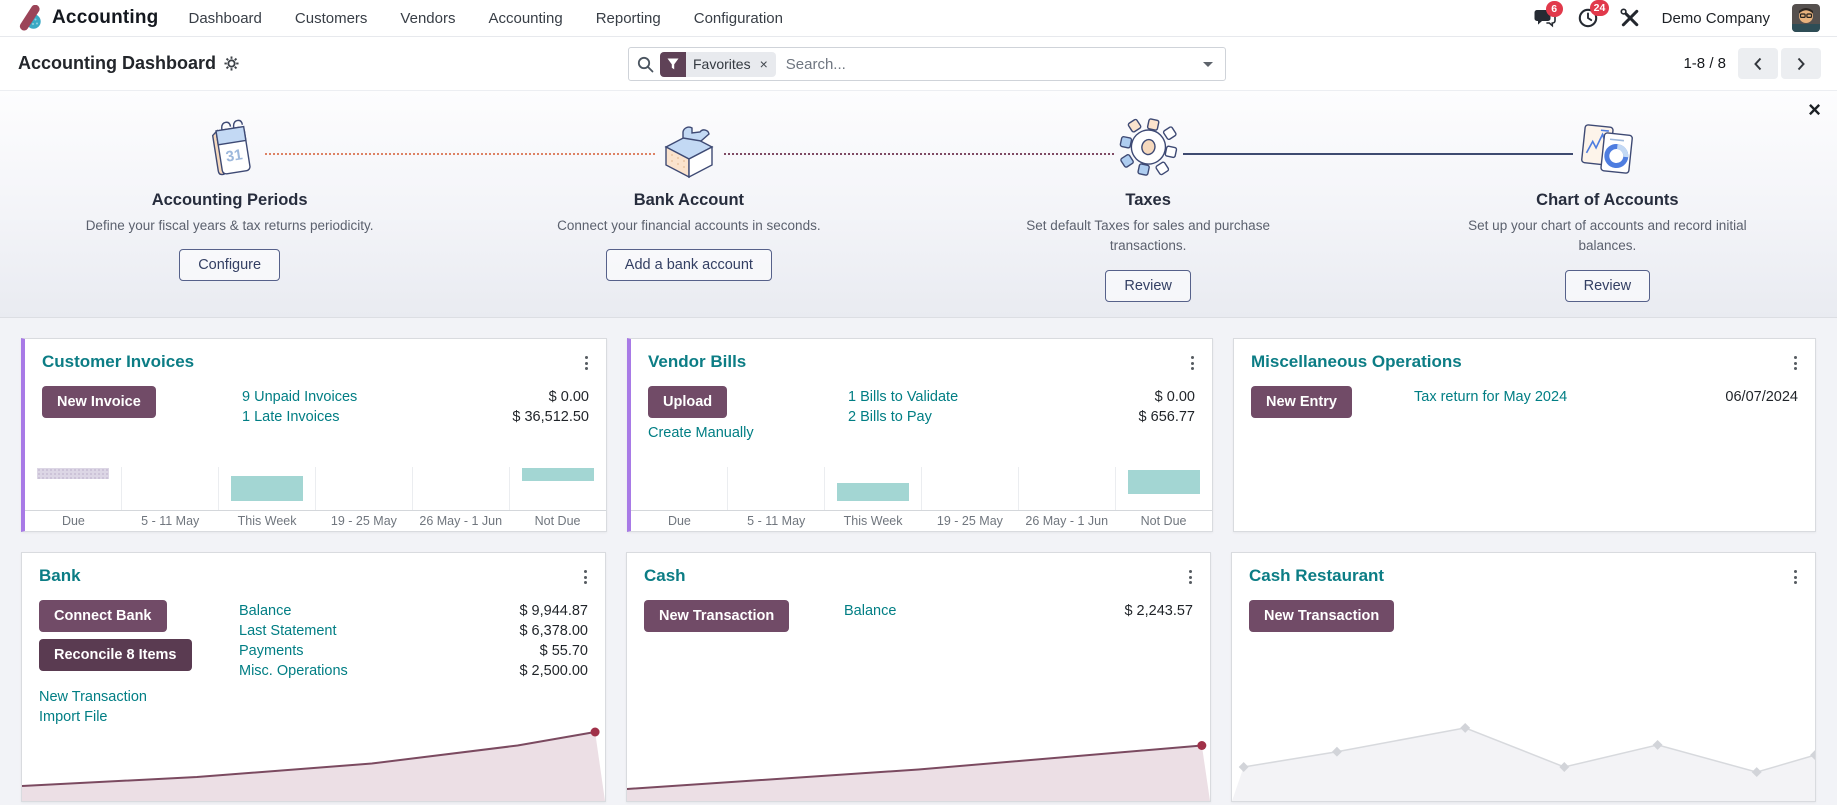  Describe the element at coordinates (688, 265) in the screenshot. I see `add-bank-account-button: Add a bank account` at that location.